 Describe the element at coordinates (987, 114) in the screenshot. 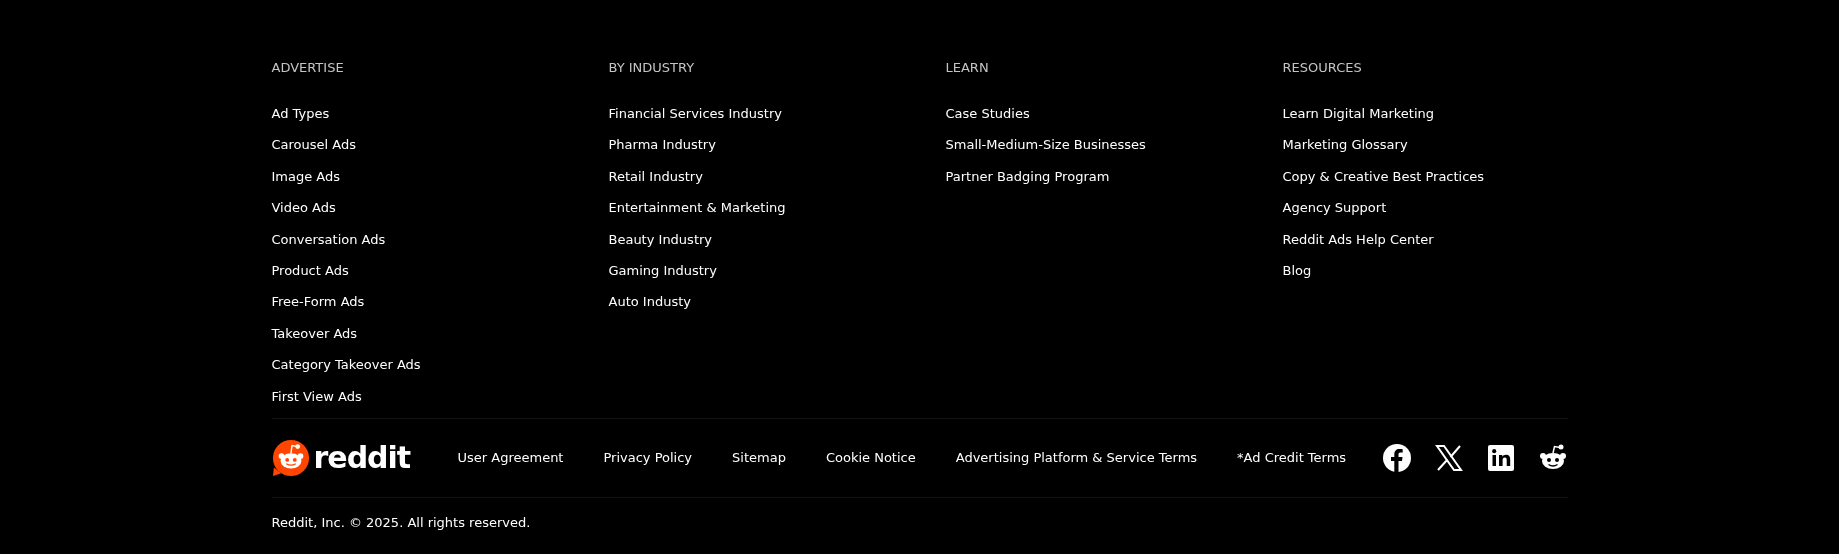

I see `footer-link: Case Studies` at that location.